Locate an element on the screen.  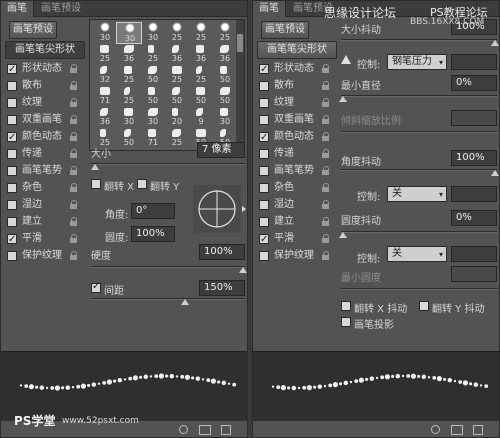
hardness-slider-thumb is located at coordinates (243, 270).